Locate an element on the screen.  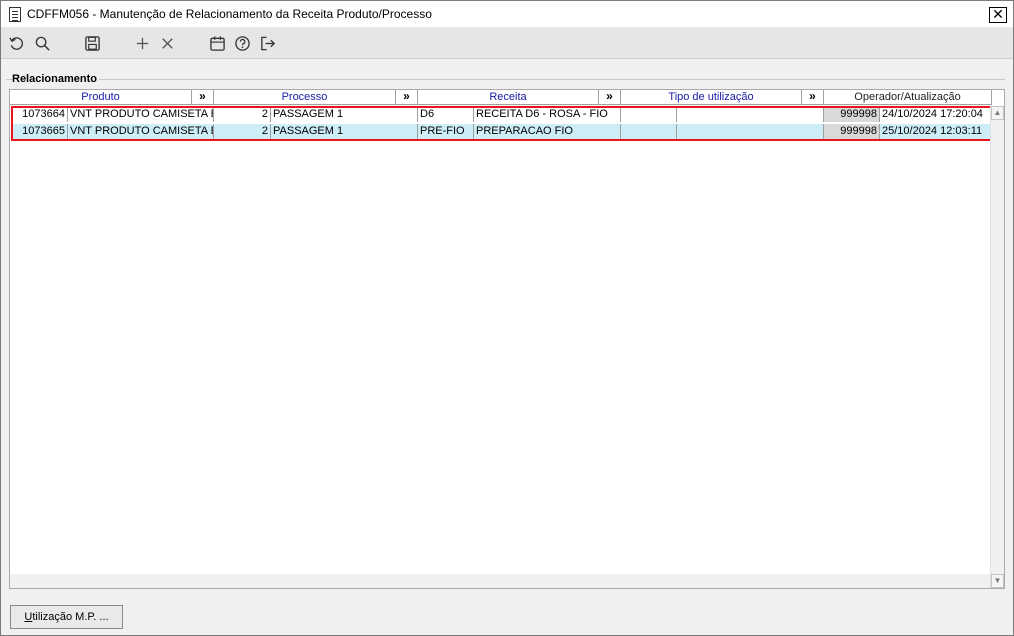
header-tipo-utilizacao: Tipo de utilização is located at coordinates (711, 97).